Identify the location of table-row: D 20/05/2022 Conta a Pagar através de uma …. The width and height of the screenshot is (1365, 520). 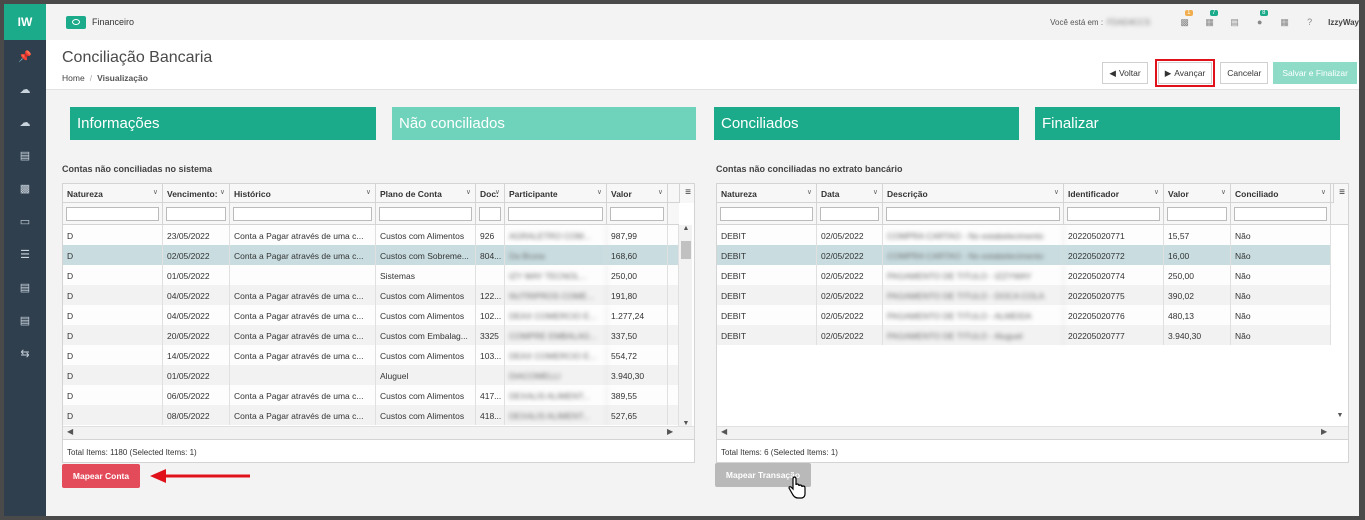
(370, 335).